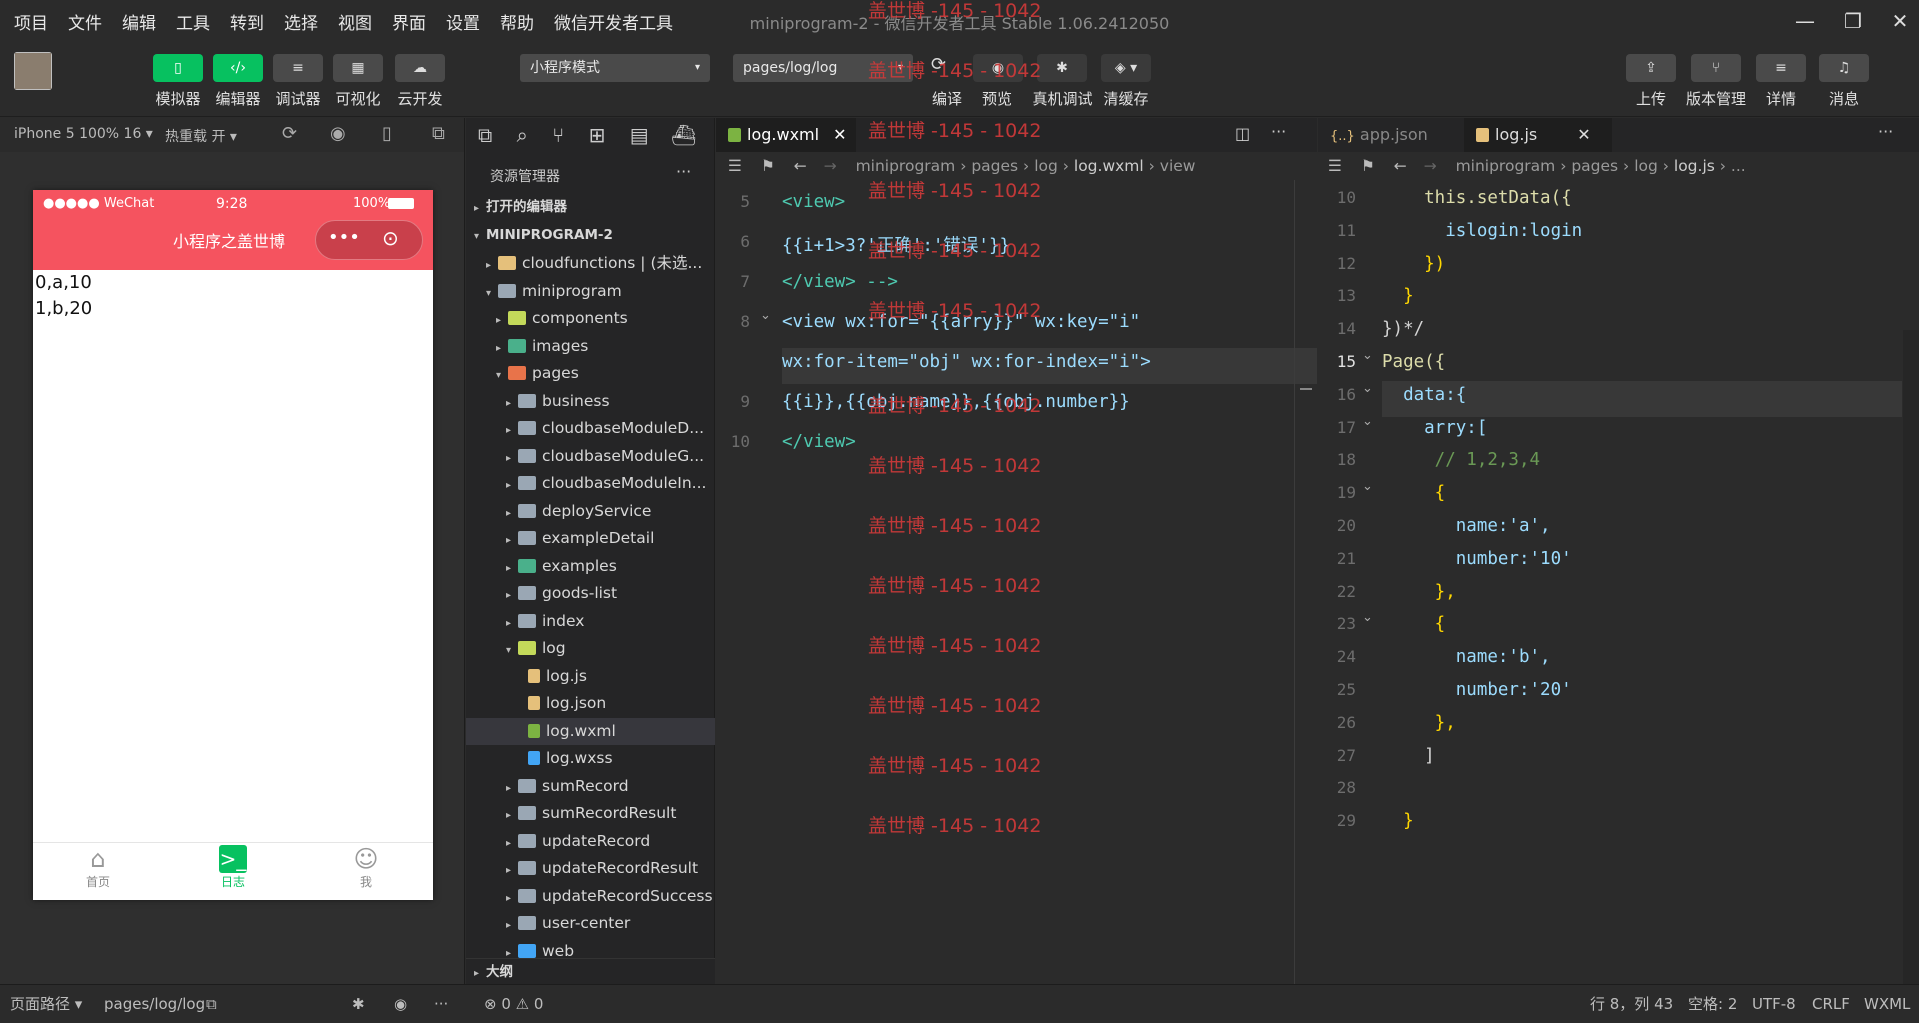  Describe the element at coordinates (590, 291) in the screenshot. I see `tree-item: ▾ miniprogram` at that location.